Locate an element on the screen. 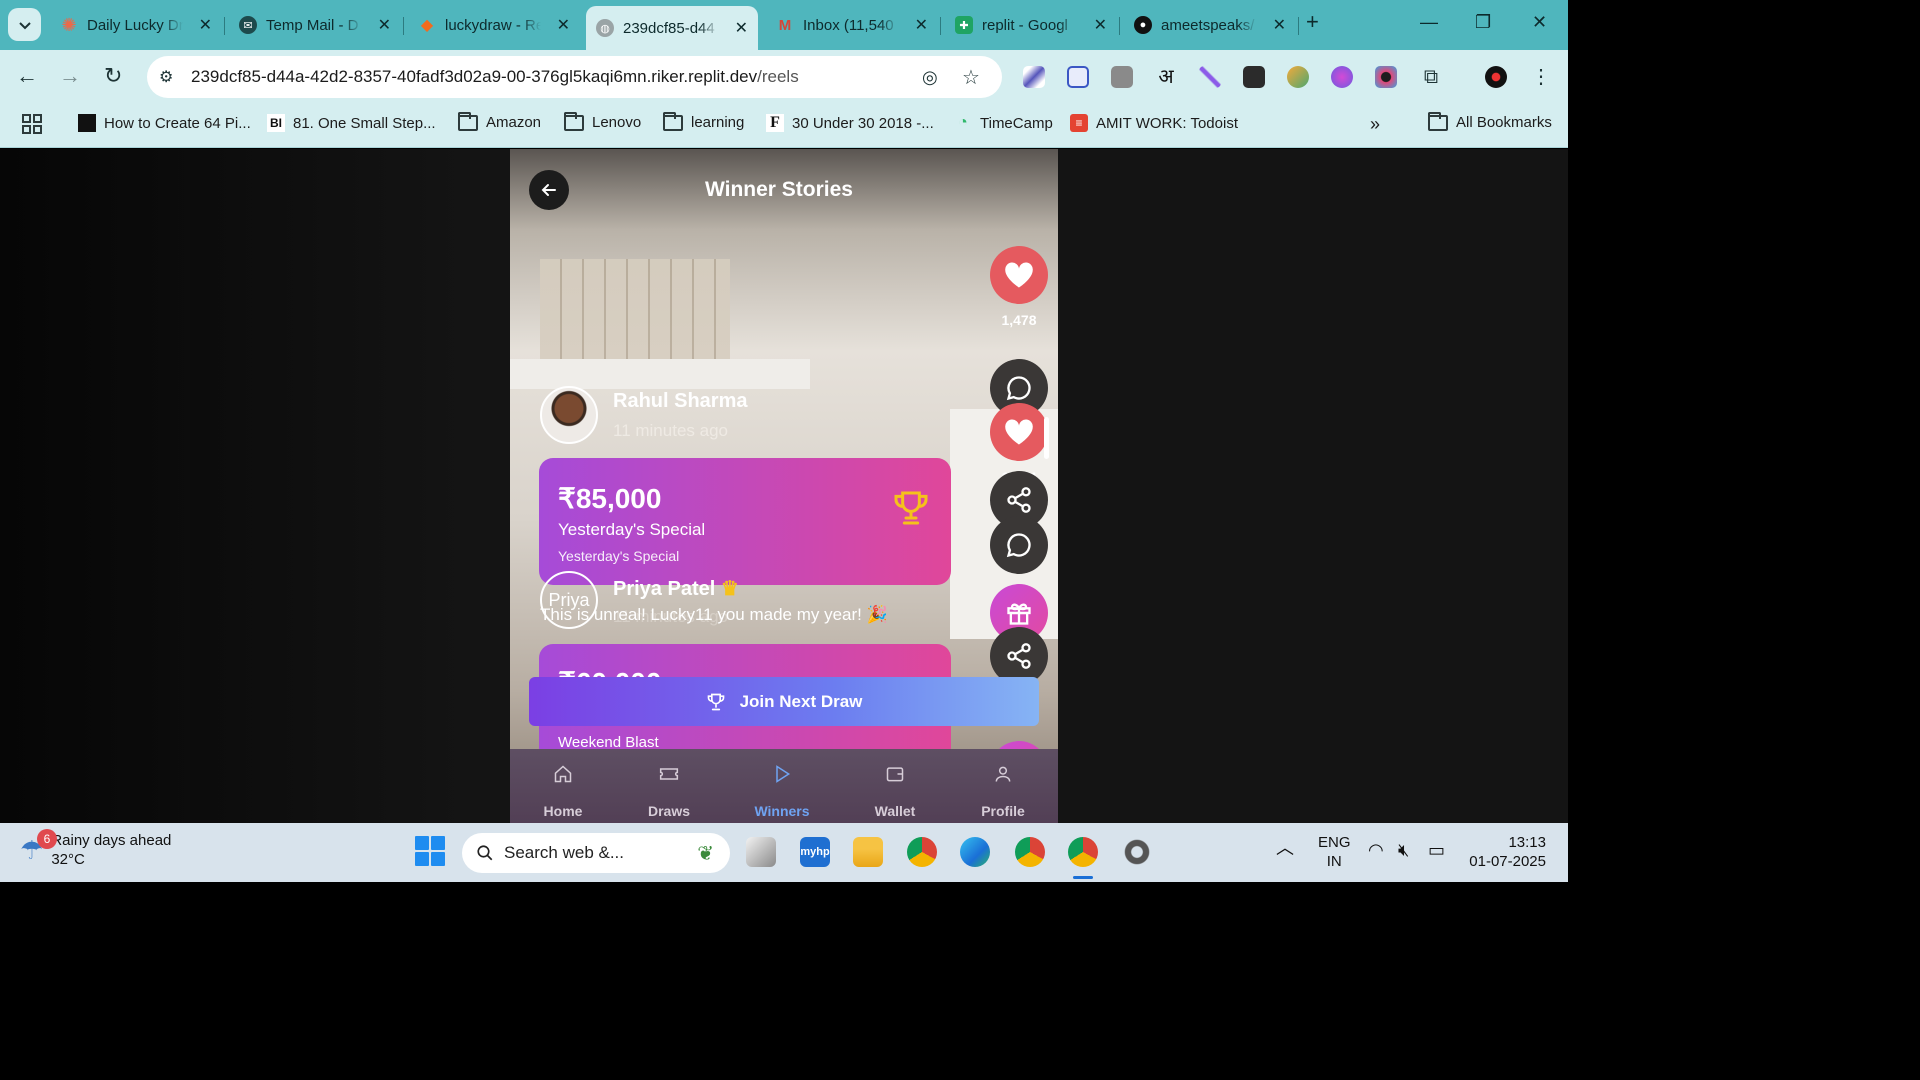 The height and width of the screenshot is (1080, 1920). profile-avatar is located at coordinates (1496, 77).